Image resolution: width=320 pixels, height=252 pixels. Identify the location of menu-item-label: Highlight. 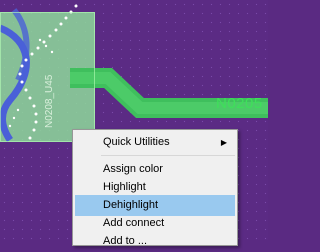
(124, 187).